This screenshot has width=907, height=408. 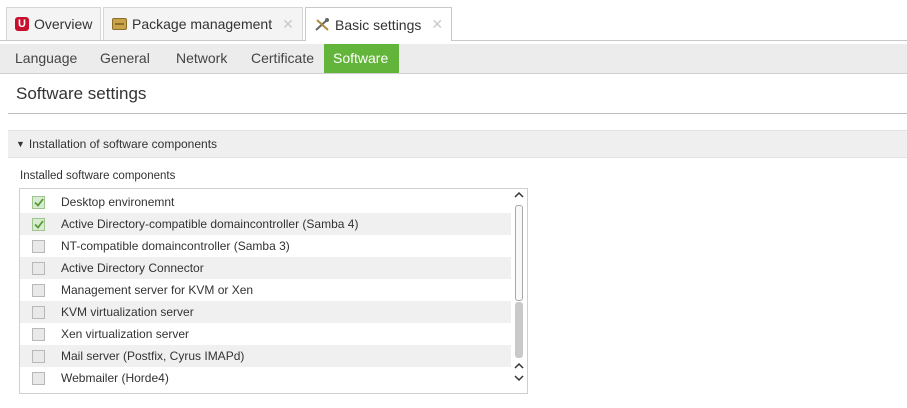 What do you see at coordinates (115, 378) in the screenshot?
I see `list-item-label: Webmailer (Horde4)` at bounding box center [115, 378].